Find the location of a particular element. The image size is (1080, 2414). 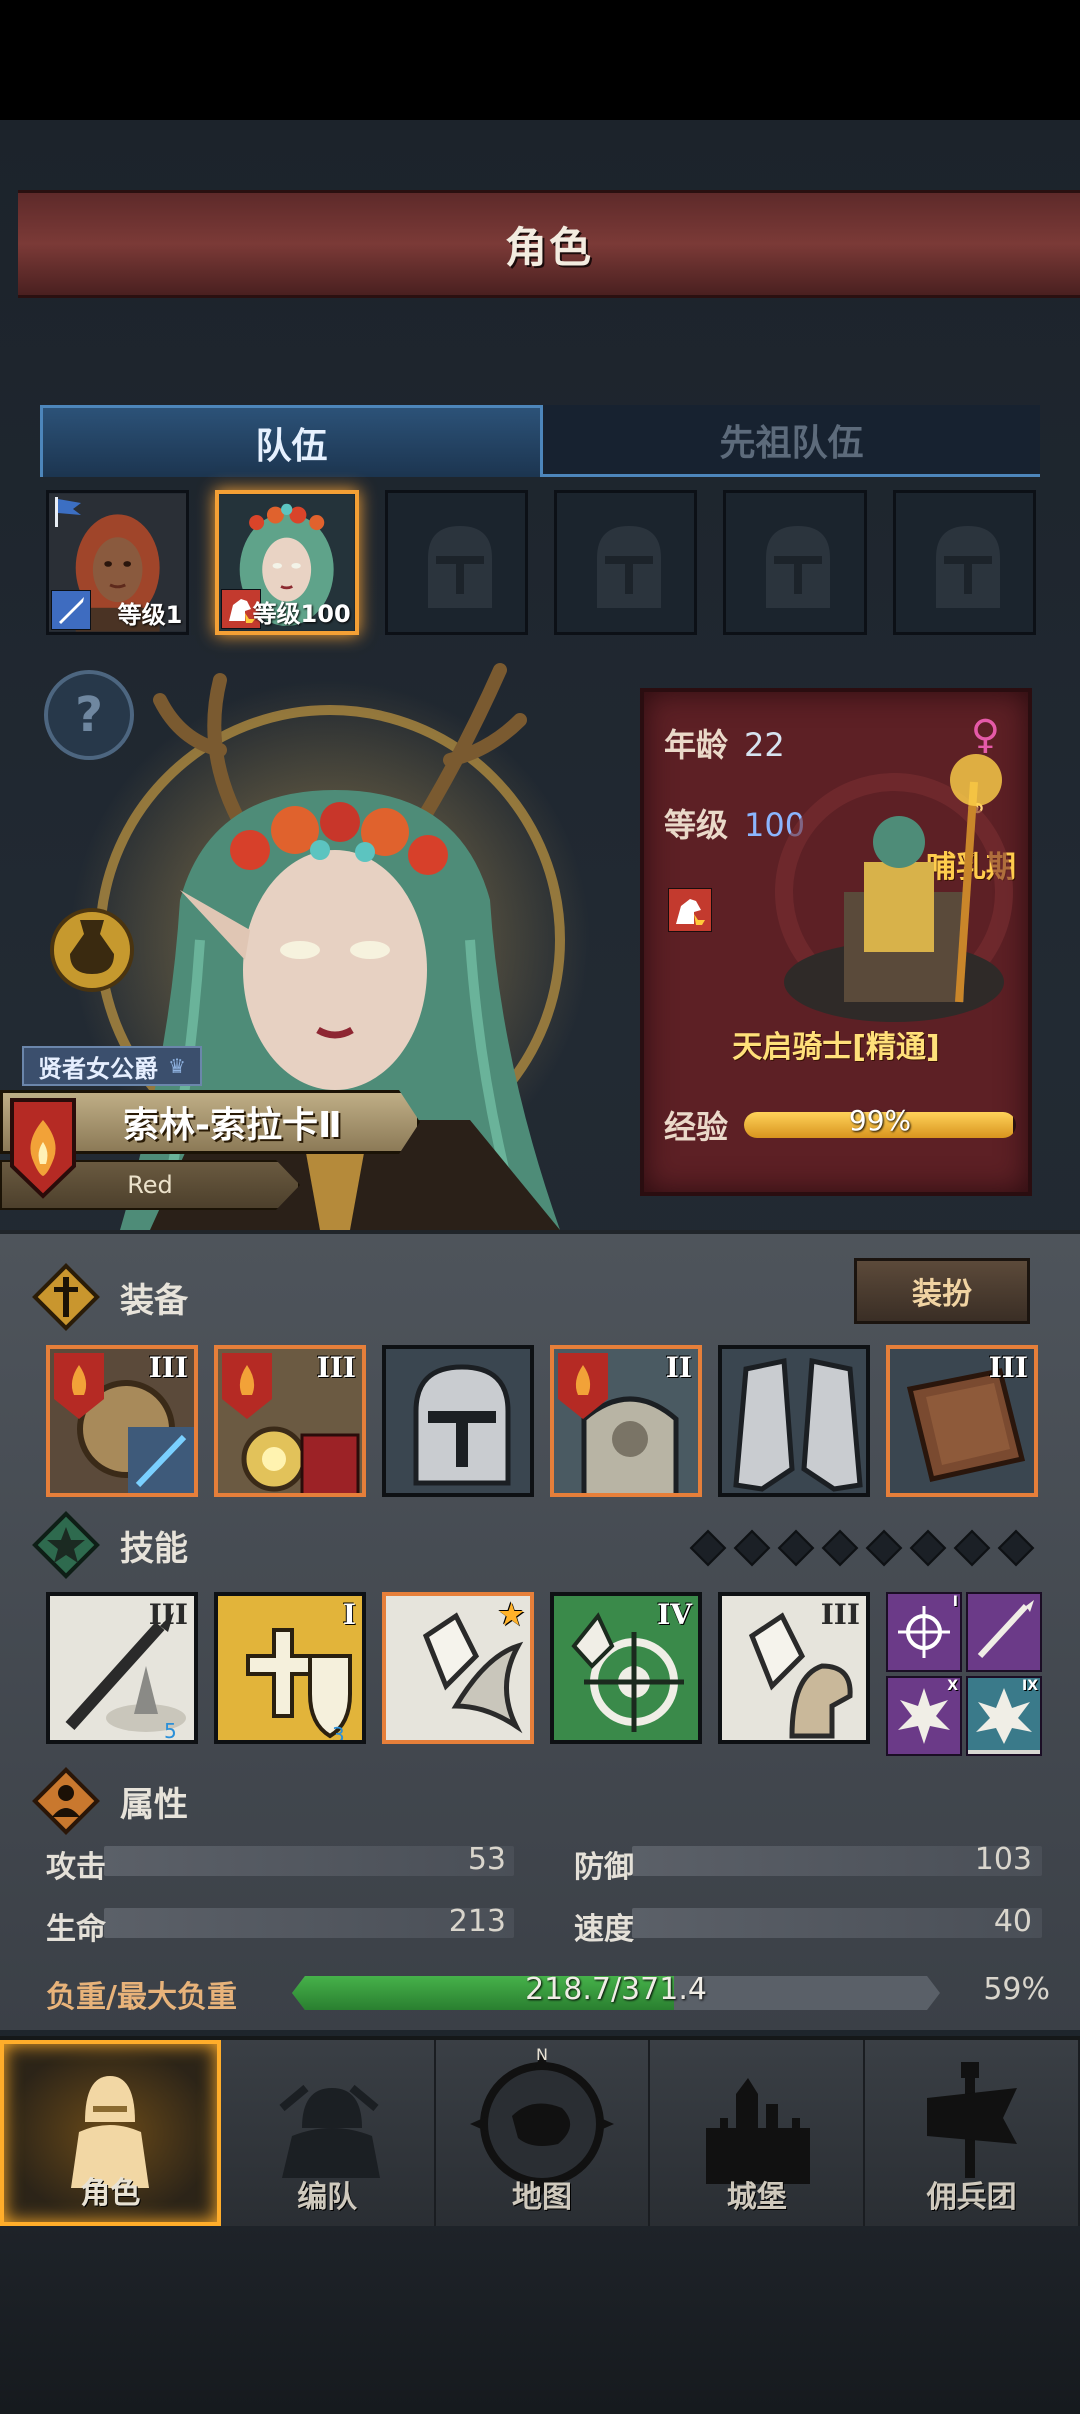

bottom-background is located at coordinates (540, 2320).